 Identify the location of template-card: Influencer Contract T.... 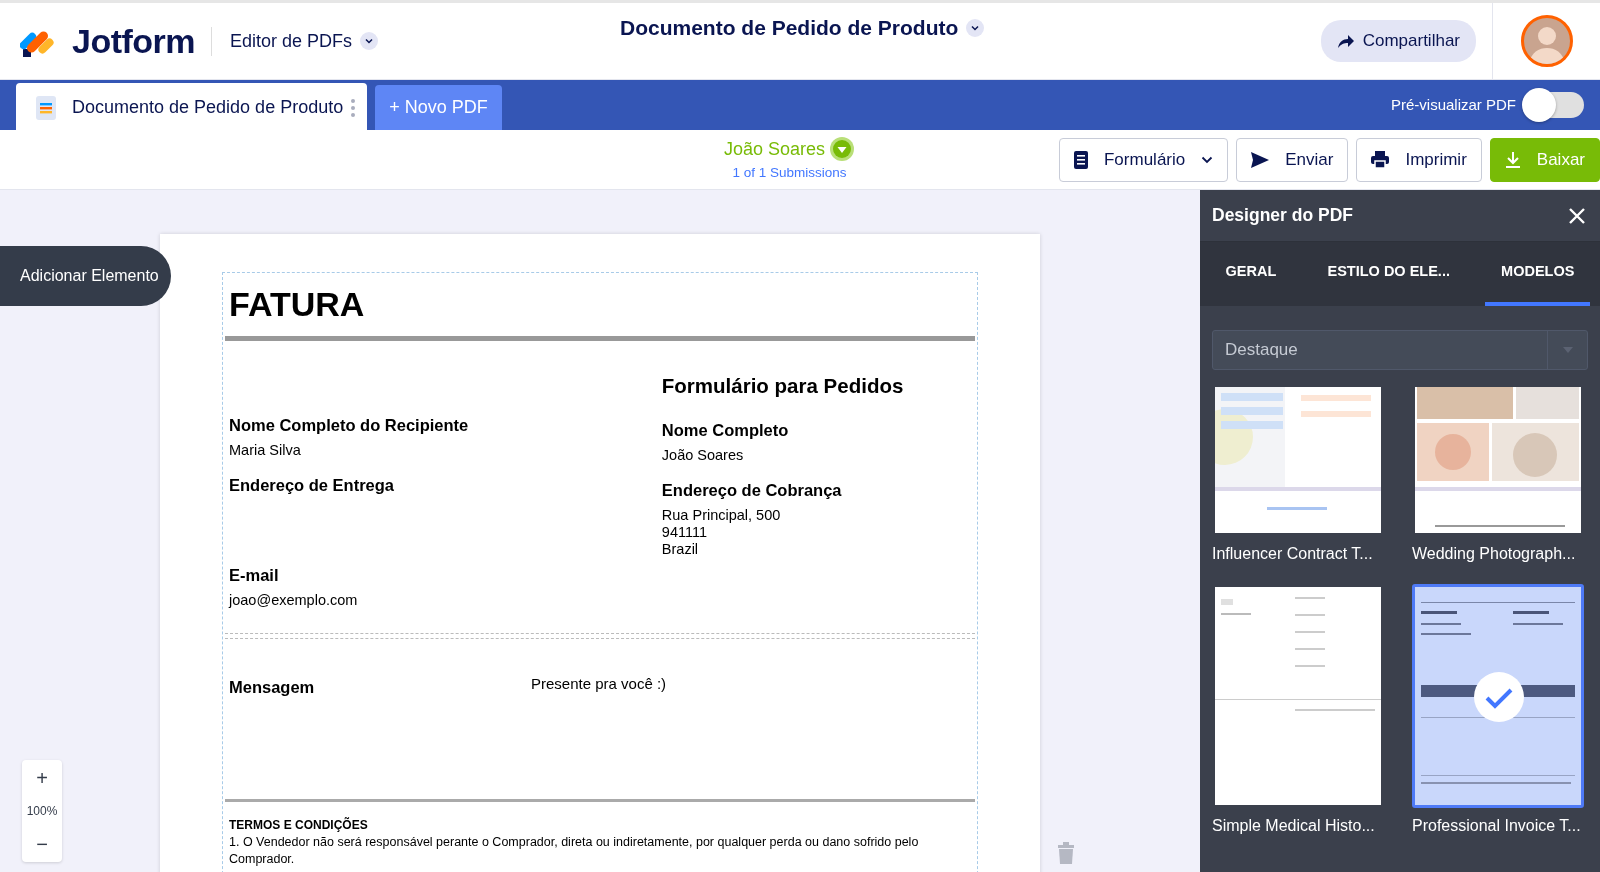
(1298, 475).